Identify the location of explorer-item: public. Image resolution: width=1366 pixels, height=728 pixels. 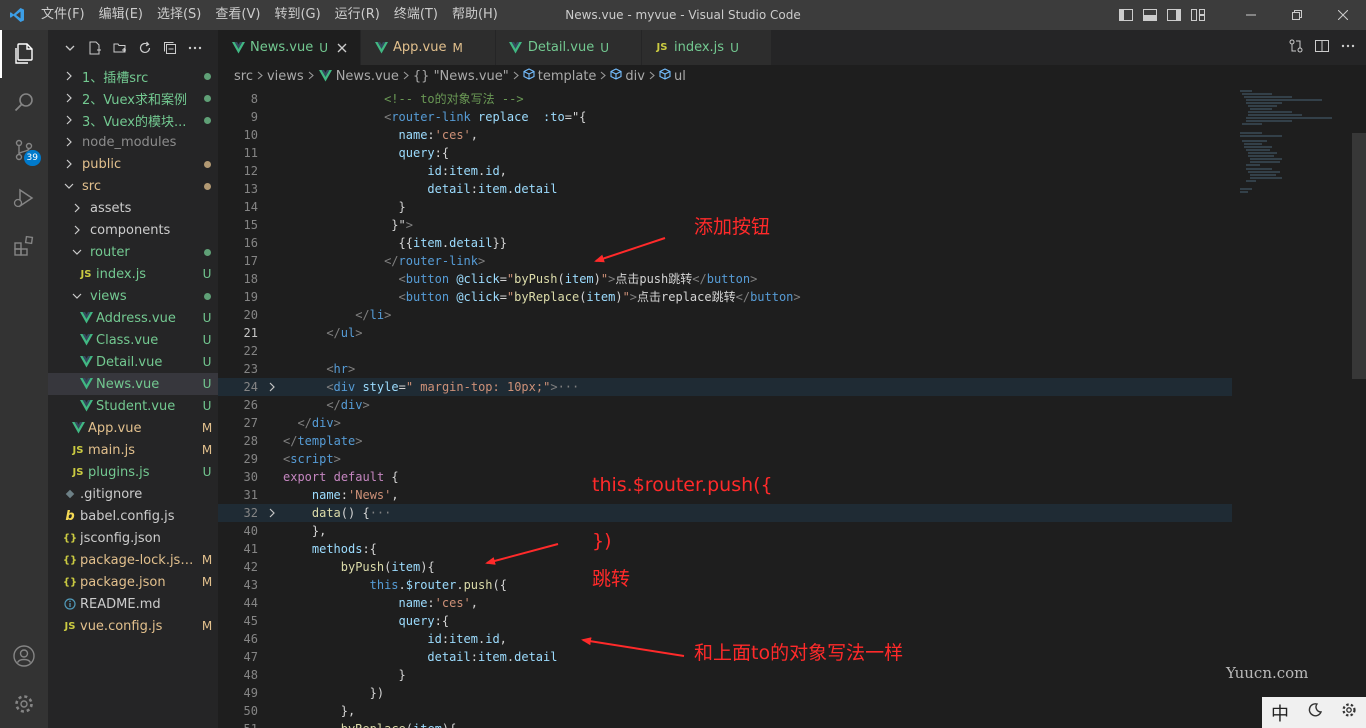
(133, 164).